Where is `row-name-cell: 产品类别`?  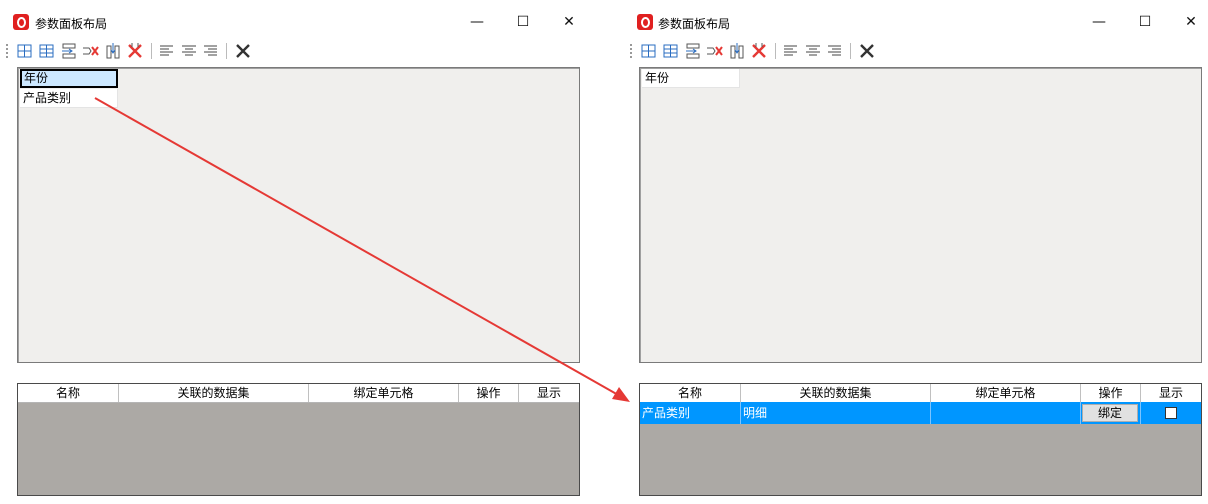 row-name-cell: 产品类别 is located at coordinates (690, 413).